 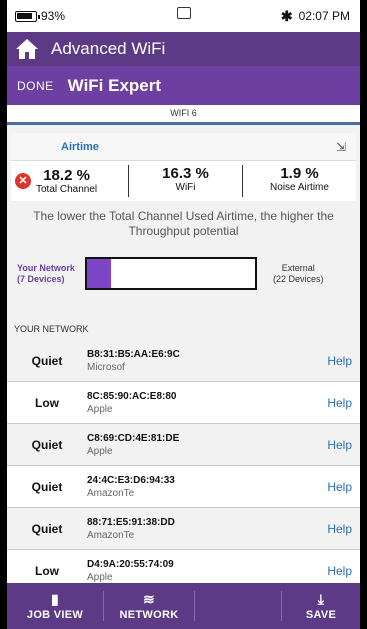 I want to click on battery-icon, so click(x=27, y=16).